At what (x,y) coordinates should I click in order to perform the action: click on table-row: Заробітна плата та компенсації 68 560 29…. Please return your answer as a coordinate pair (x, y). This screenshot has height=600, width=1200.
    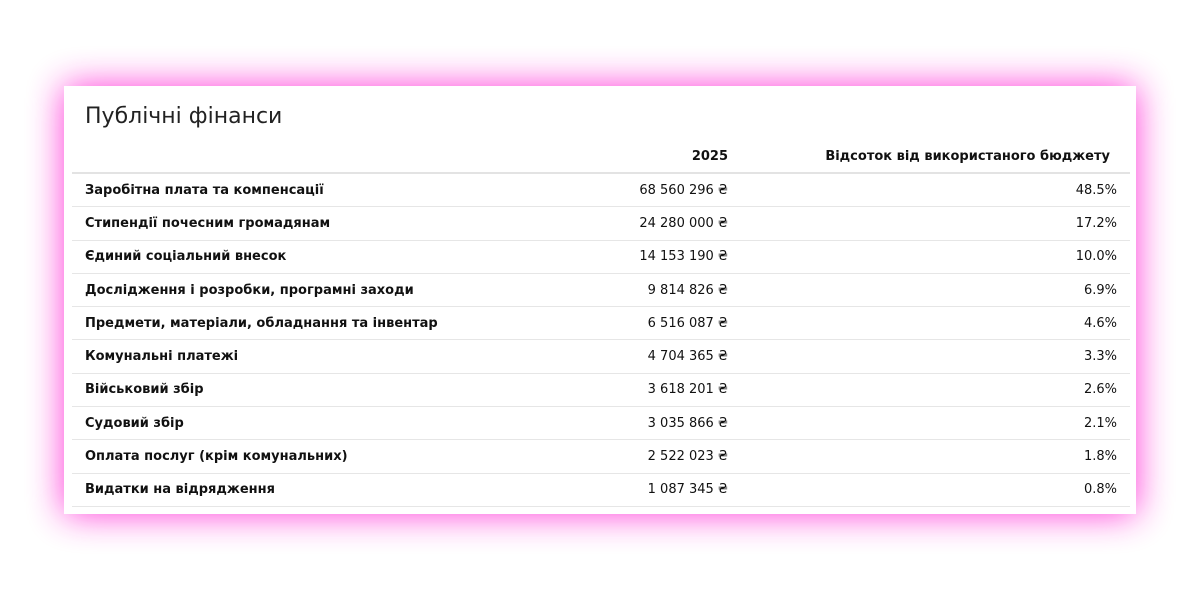
    Looking at the image, I should click on (601, 190).